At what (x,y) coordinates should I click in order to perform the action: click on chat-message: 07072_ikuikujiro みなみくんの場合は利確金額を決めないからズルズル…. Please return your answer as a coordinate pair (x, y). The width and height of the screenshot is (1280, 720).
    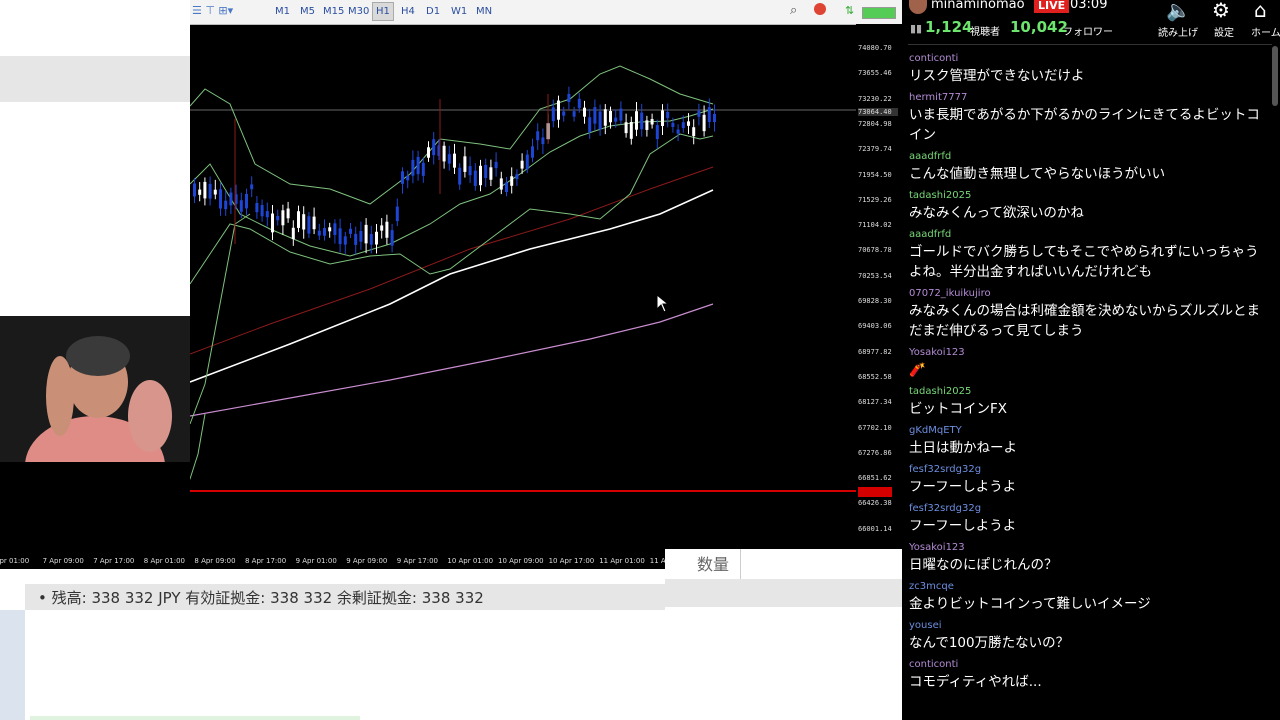
    Looking at the image, I should click on (1087, 314).